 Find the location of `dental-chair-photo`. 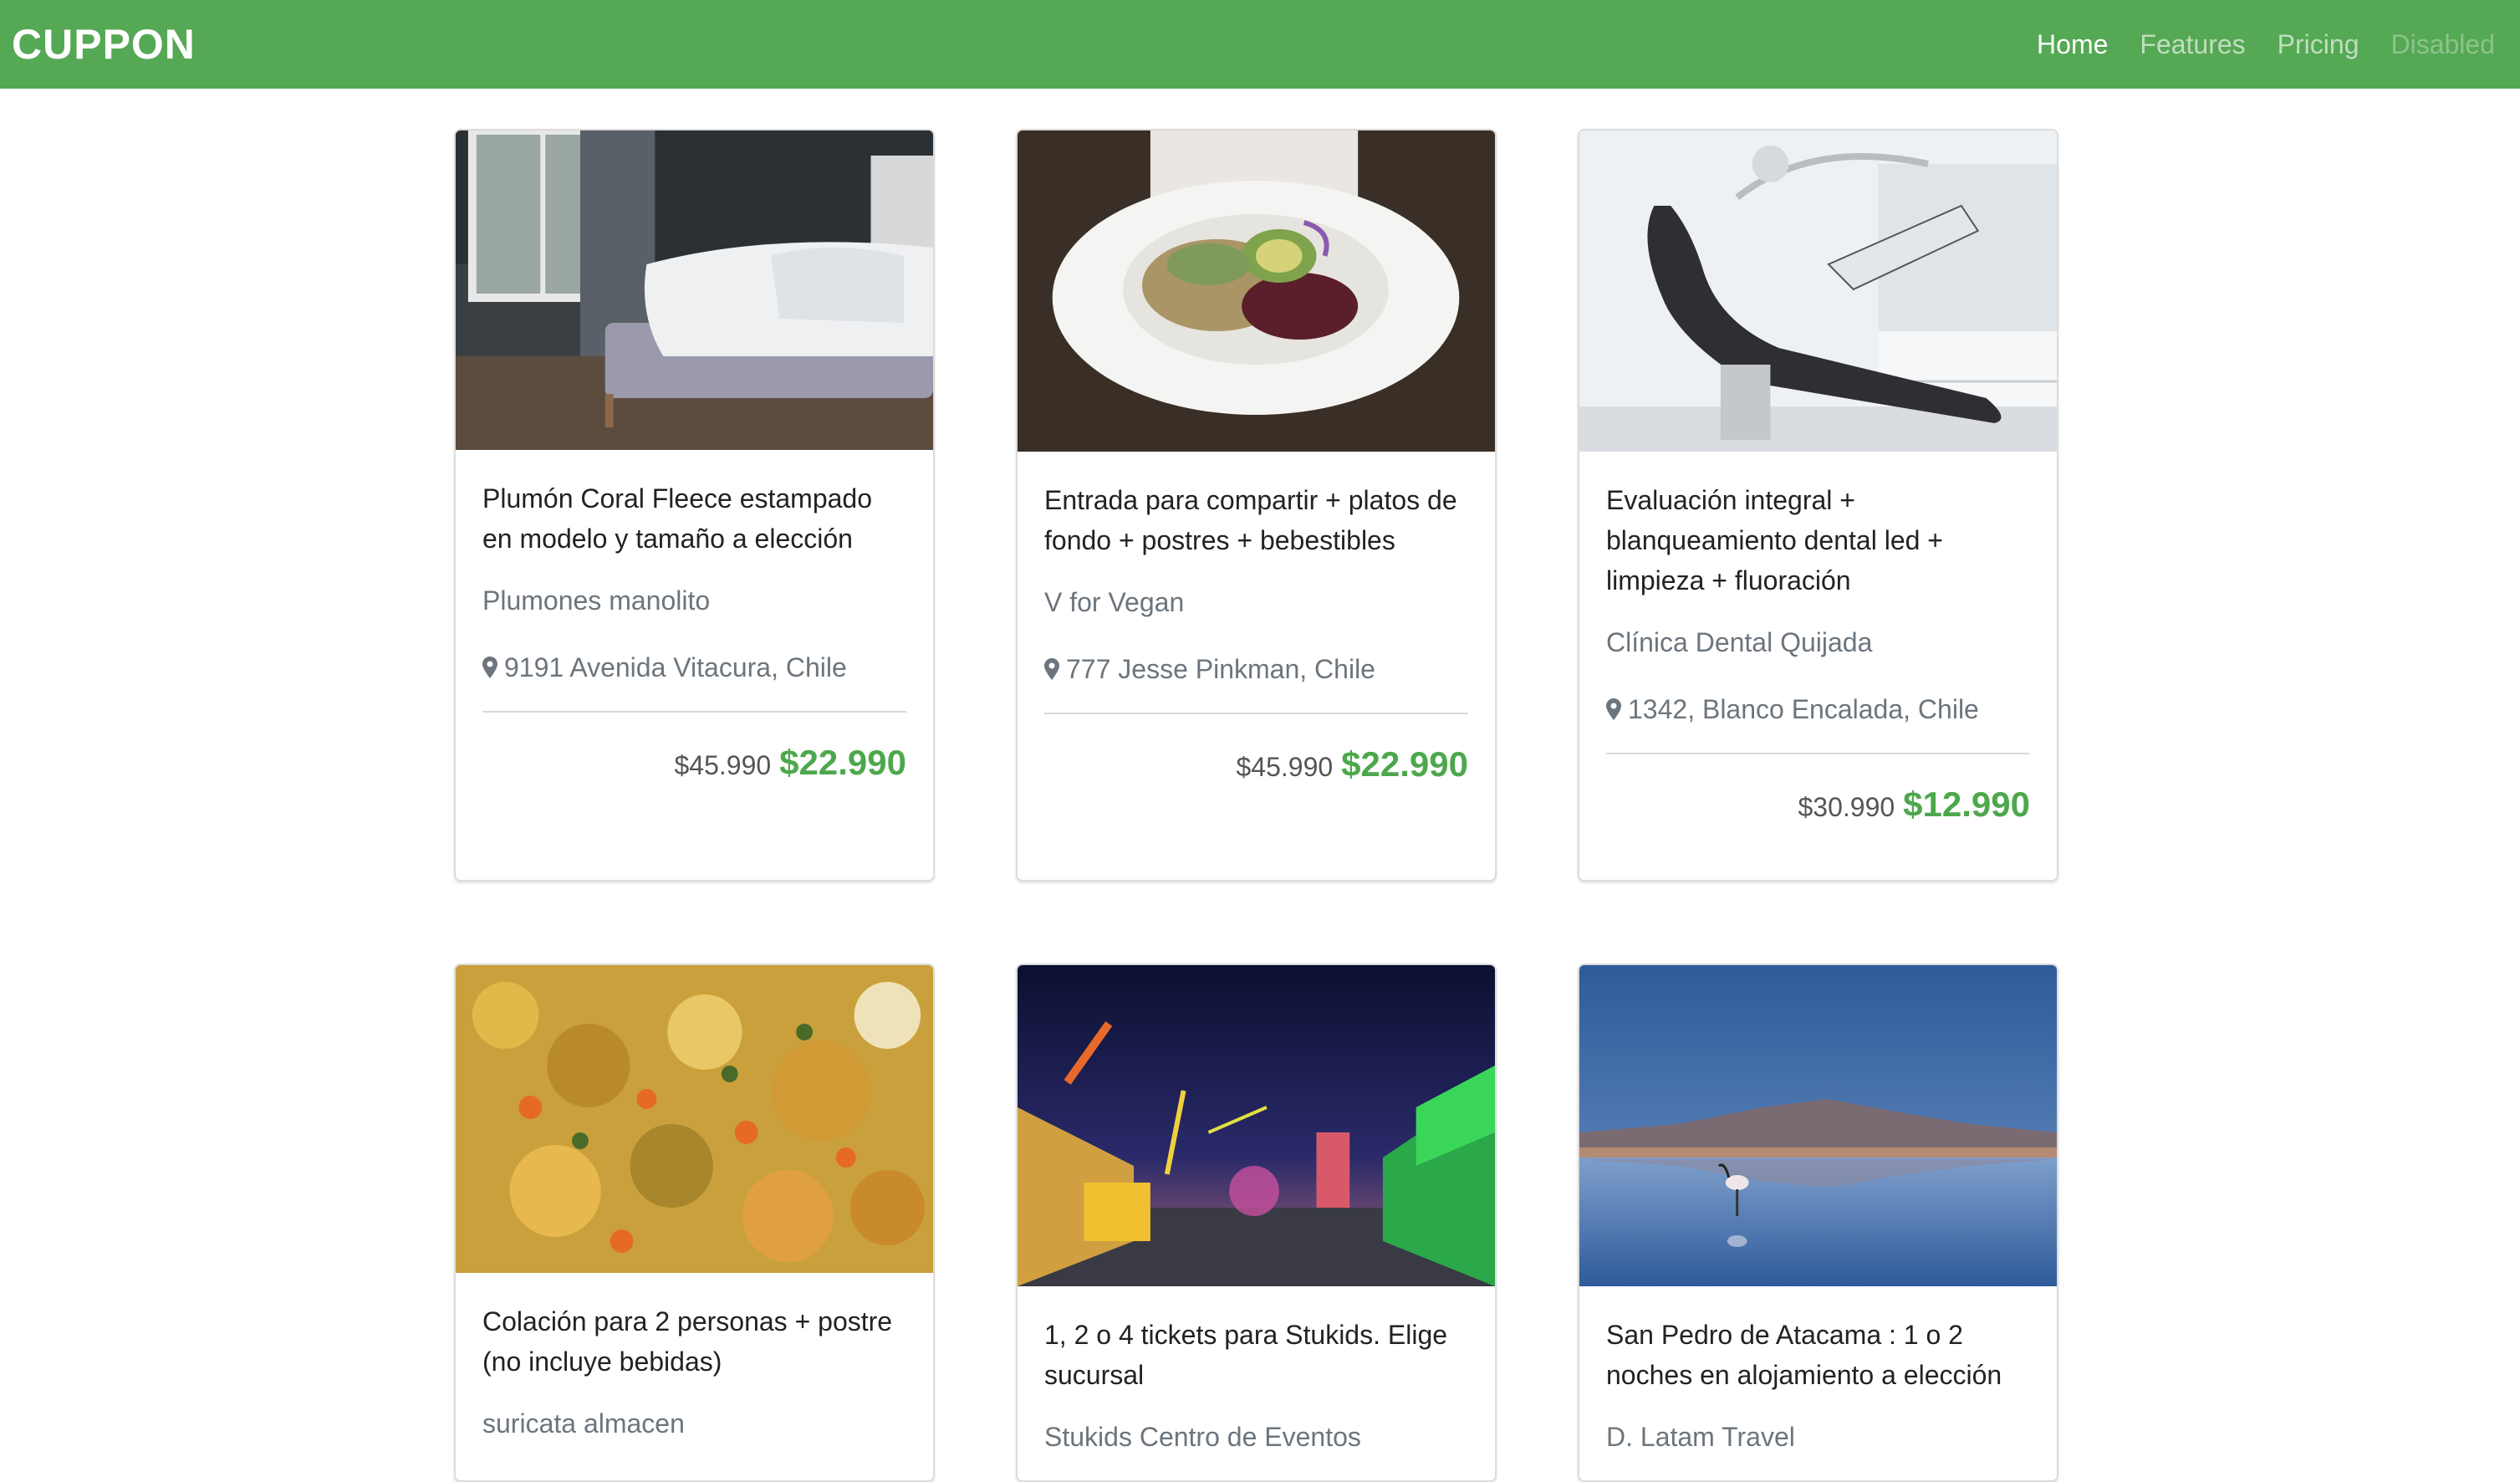

dental-chair-photo is located at coordinates (1818, 291).